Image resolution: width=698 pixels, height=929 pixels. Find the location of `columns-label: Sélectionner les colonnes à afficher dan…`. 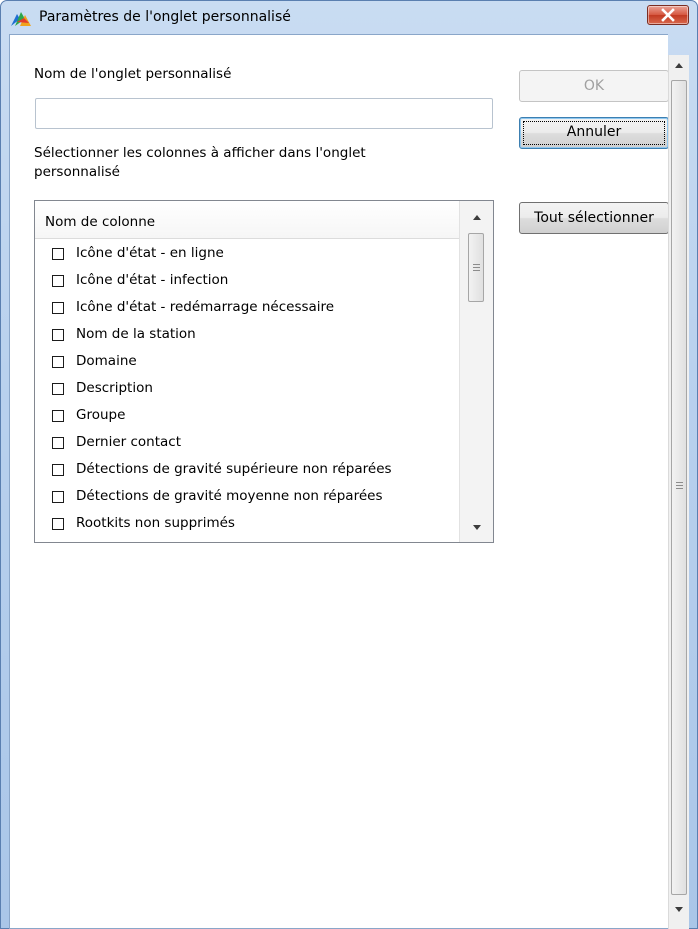

columns-label: Sélectionner les colonnes à afficher dan… is located at coordinates (200, 153).